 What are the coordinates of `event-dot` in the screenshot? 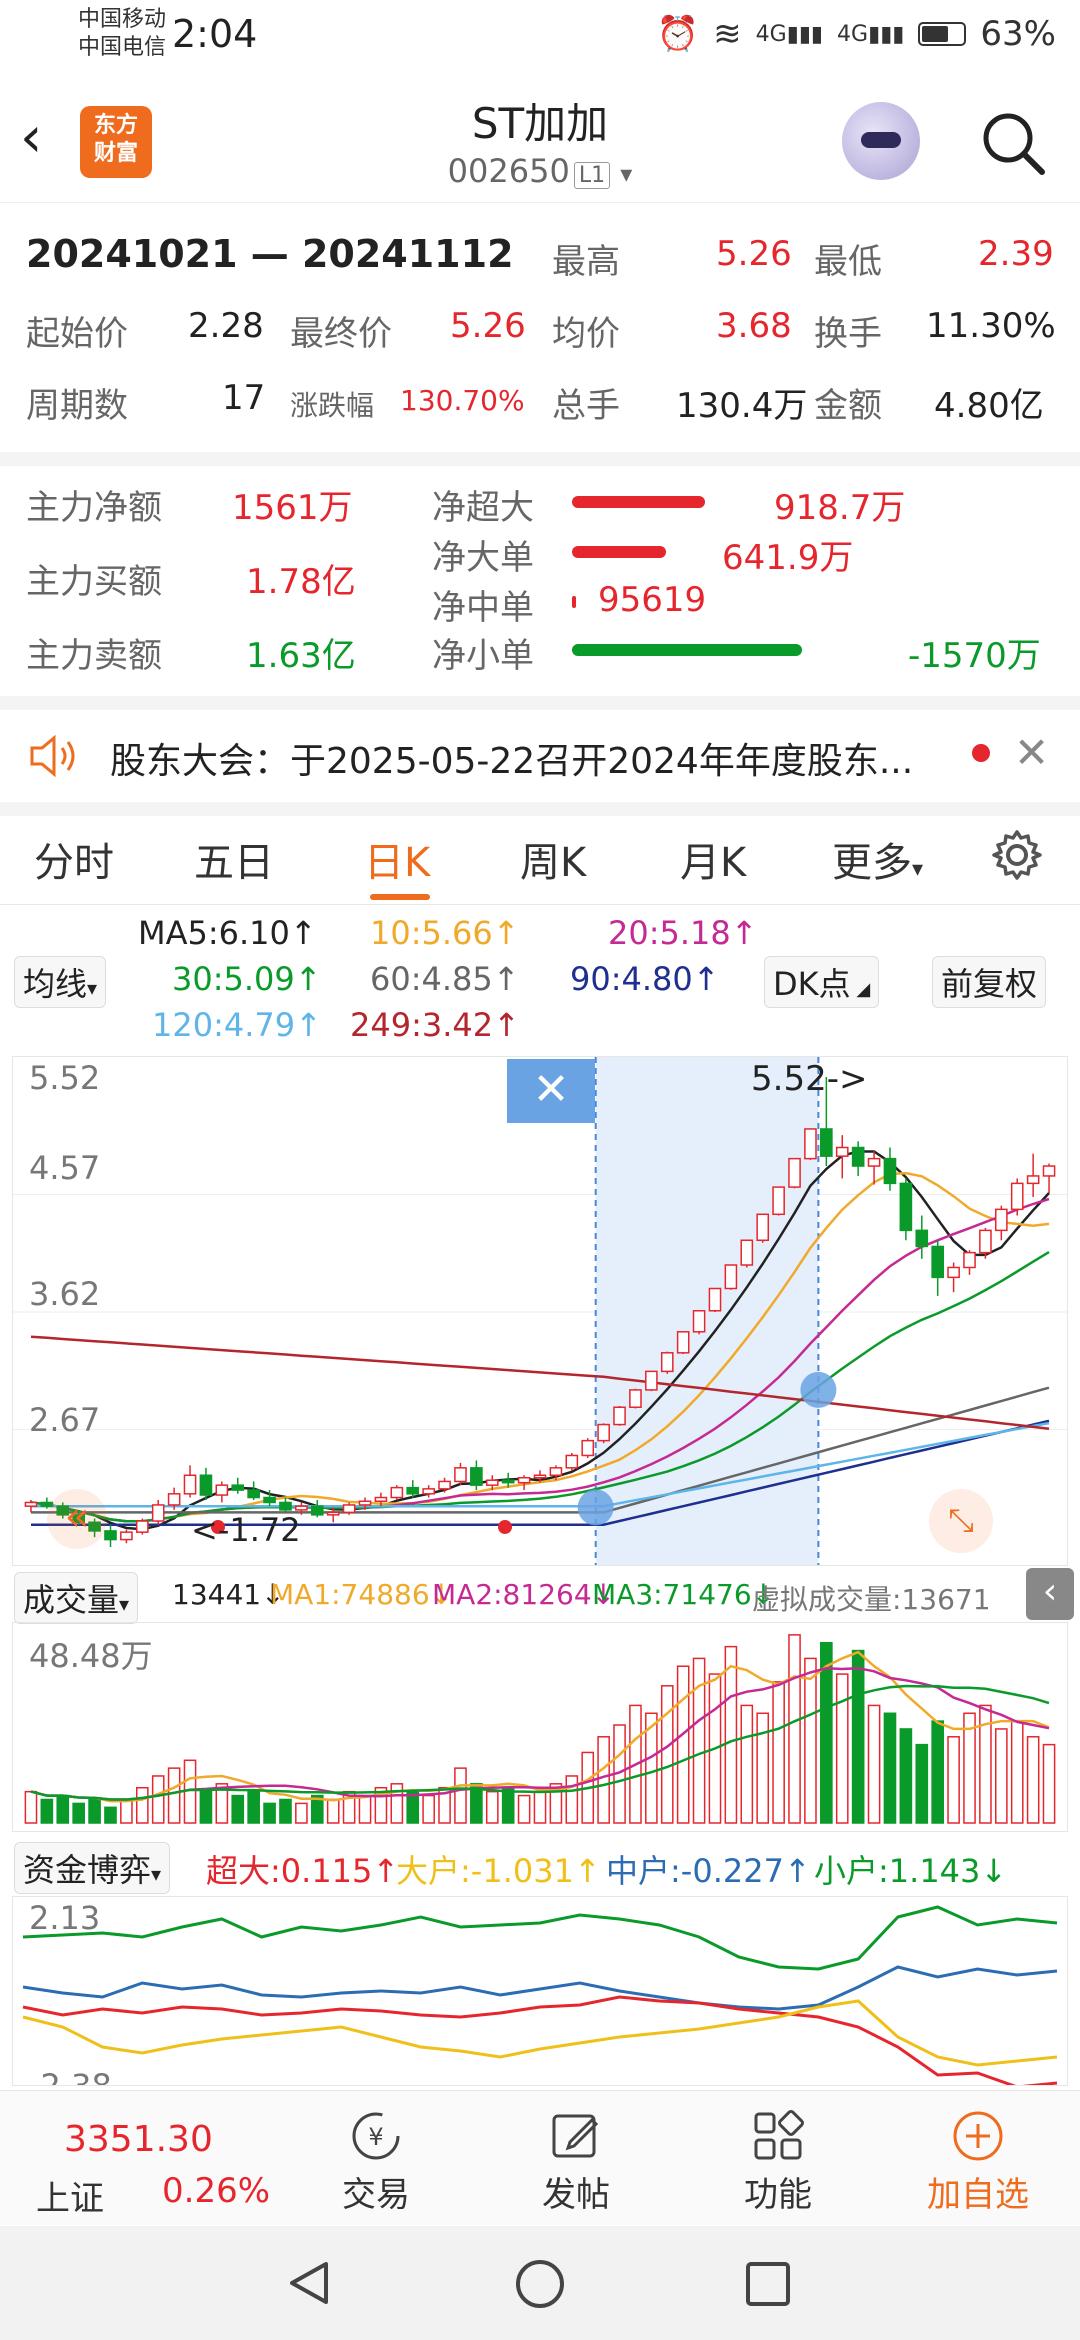 It's located at (505, 1527).